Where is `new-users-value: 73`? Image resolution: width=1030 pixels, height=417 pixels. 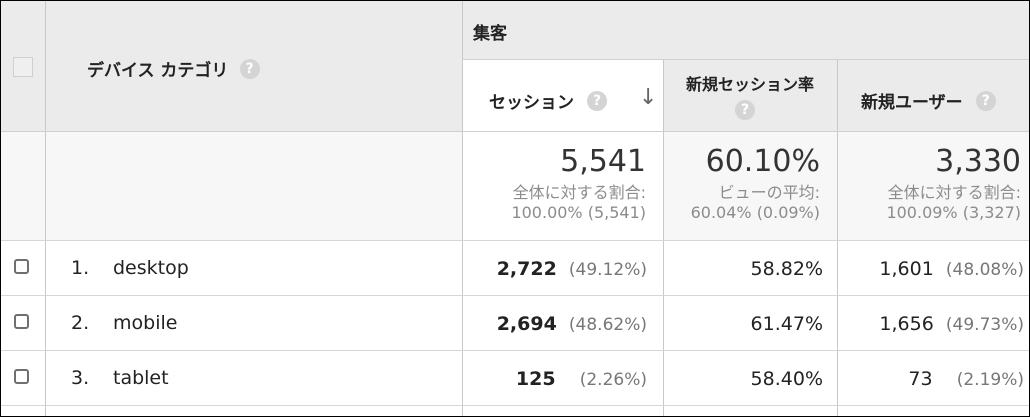 new-users-value: 73 is located at coordinates (920, 379).